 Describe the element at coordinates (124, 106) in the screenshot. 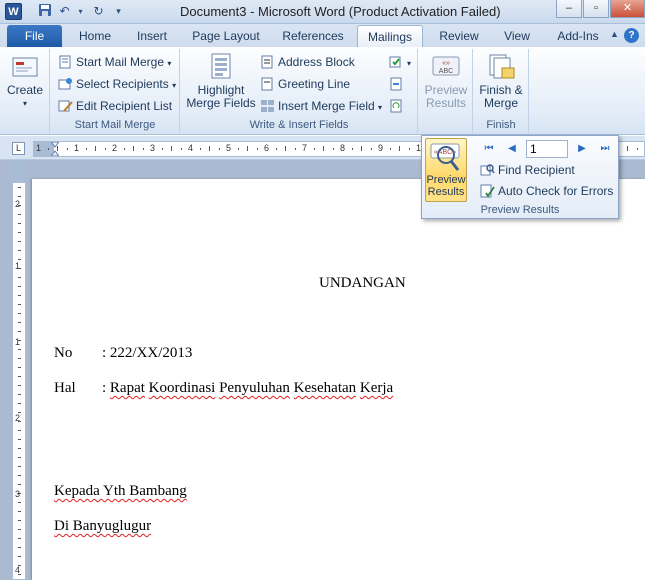

I see `edit-recipient-list-label: Edit Recipient List` at that location.